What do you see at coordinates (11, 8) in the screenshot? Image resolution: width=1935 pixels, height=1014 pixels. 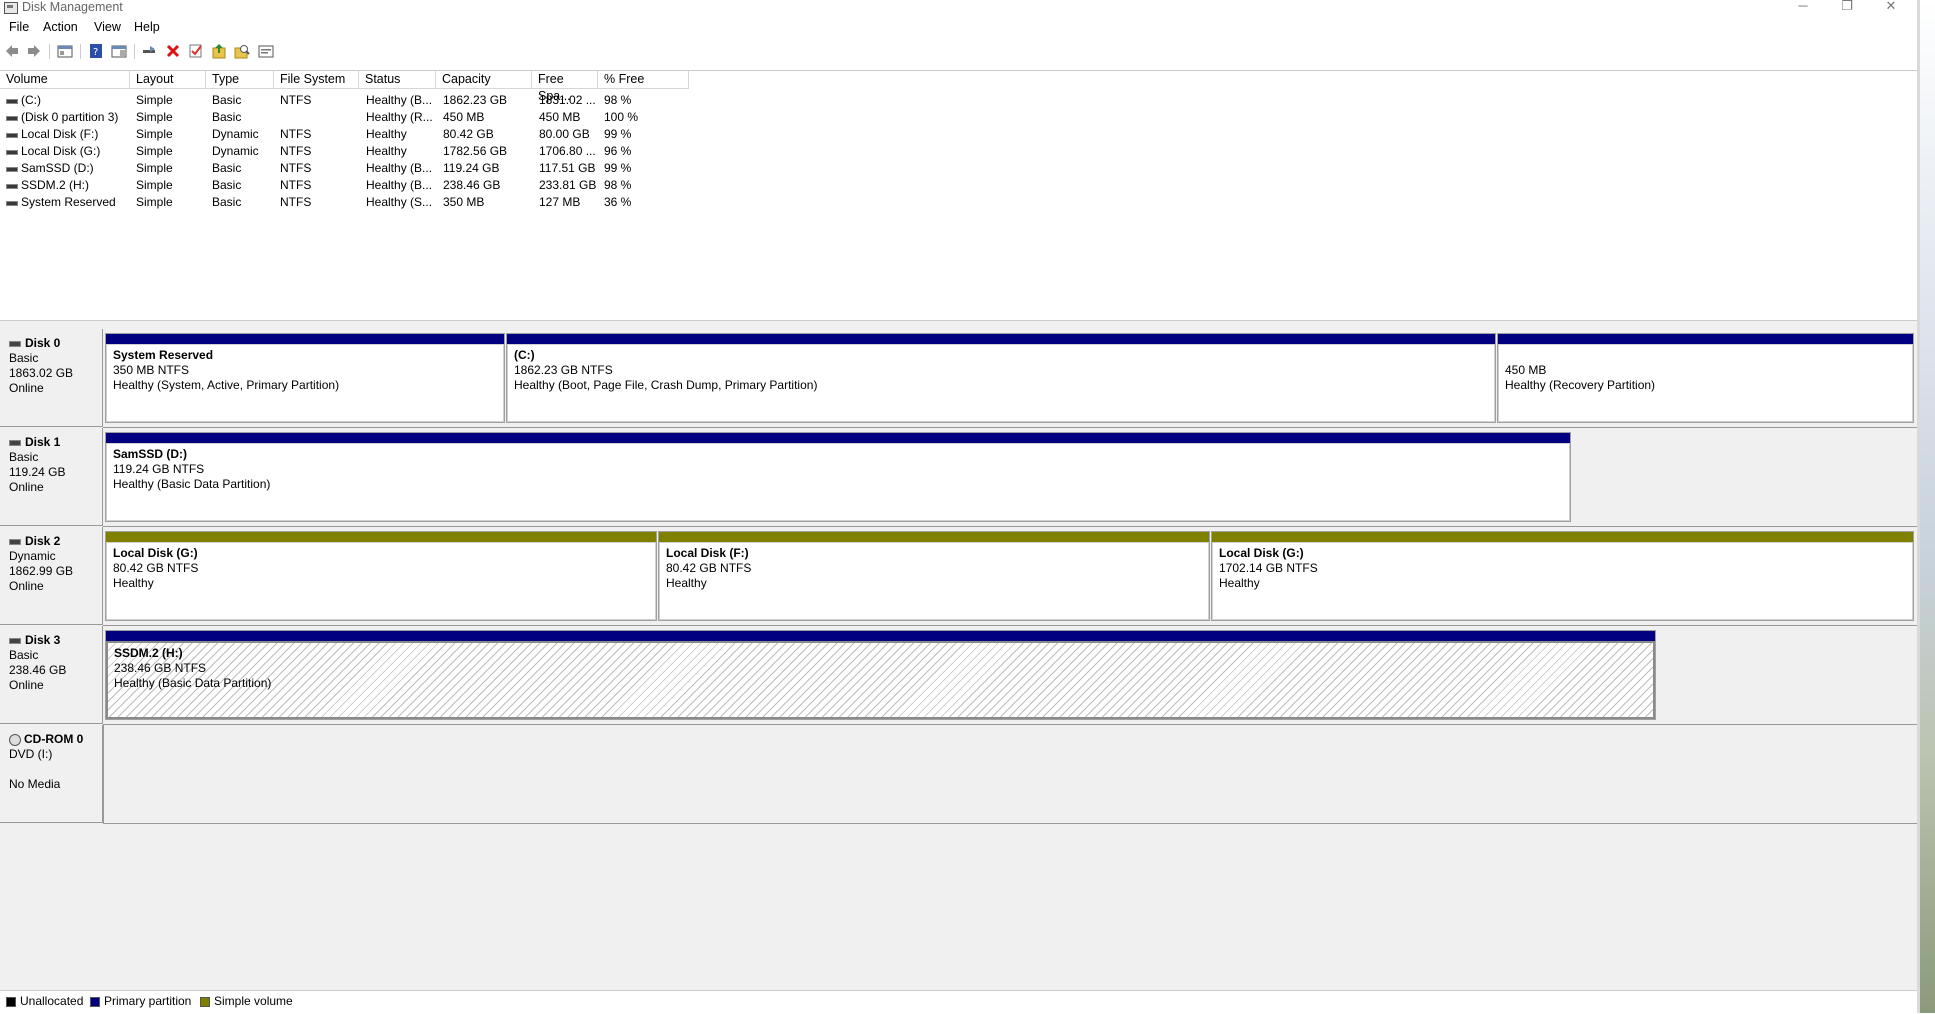 I see `disk-management-app-icon` at bounding box center [11, 8].